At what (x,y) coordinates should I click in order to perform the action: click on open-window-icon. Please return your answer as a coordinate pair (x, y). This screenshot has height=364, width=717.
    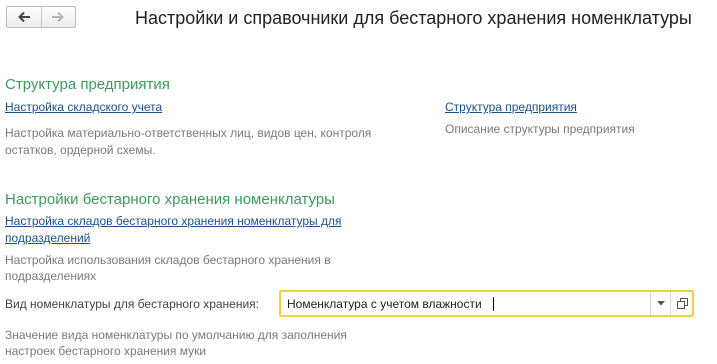
    Looking at the image, I should click on (682, 303).